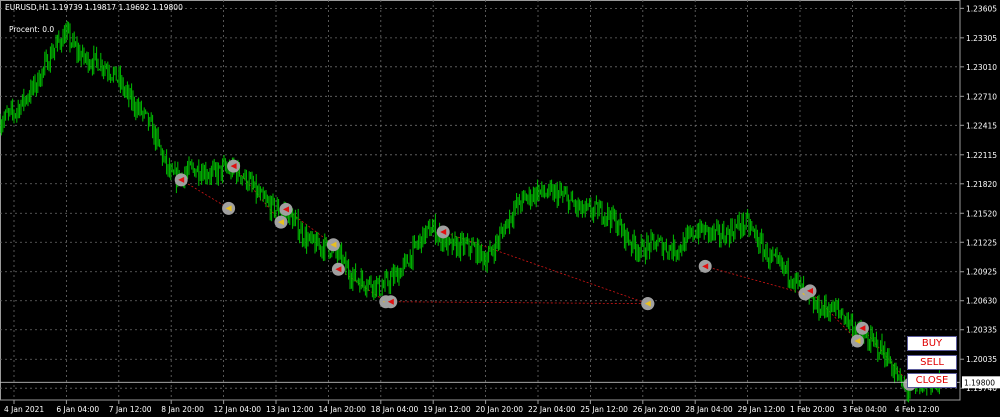 The height and width of the screenshot is (417, 1000). Describe the element at coordinates (981, 8) in the screenshot. I see `price-axis-label: 1.23605` at that location.